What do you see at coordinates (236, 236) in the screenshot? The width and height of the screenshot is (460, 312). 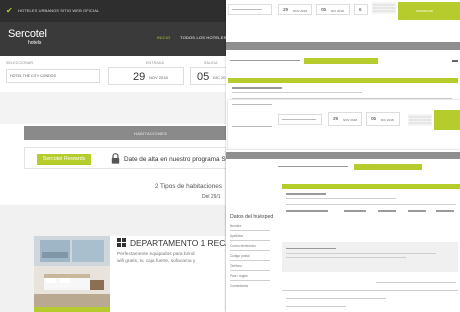 I see `sidebar-item-1: Apellidos` at bounding box center [236, 236].